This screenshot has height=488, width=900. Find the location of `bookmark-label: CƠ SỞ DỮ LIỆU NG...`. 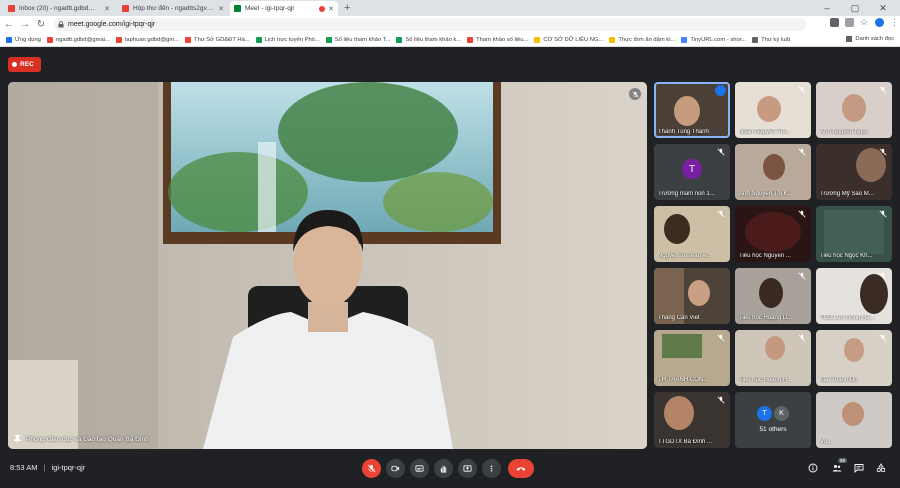

bookmark-label: CƠ SỞ DỮ LIỆU NG... is located at coordinates (573, 39).